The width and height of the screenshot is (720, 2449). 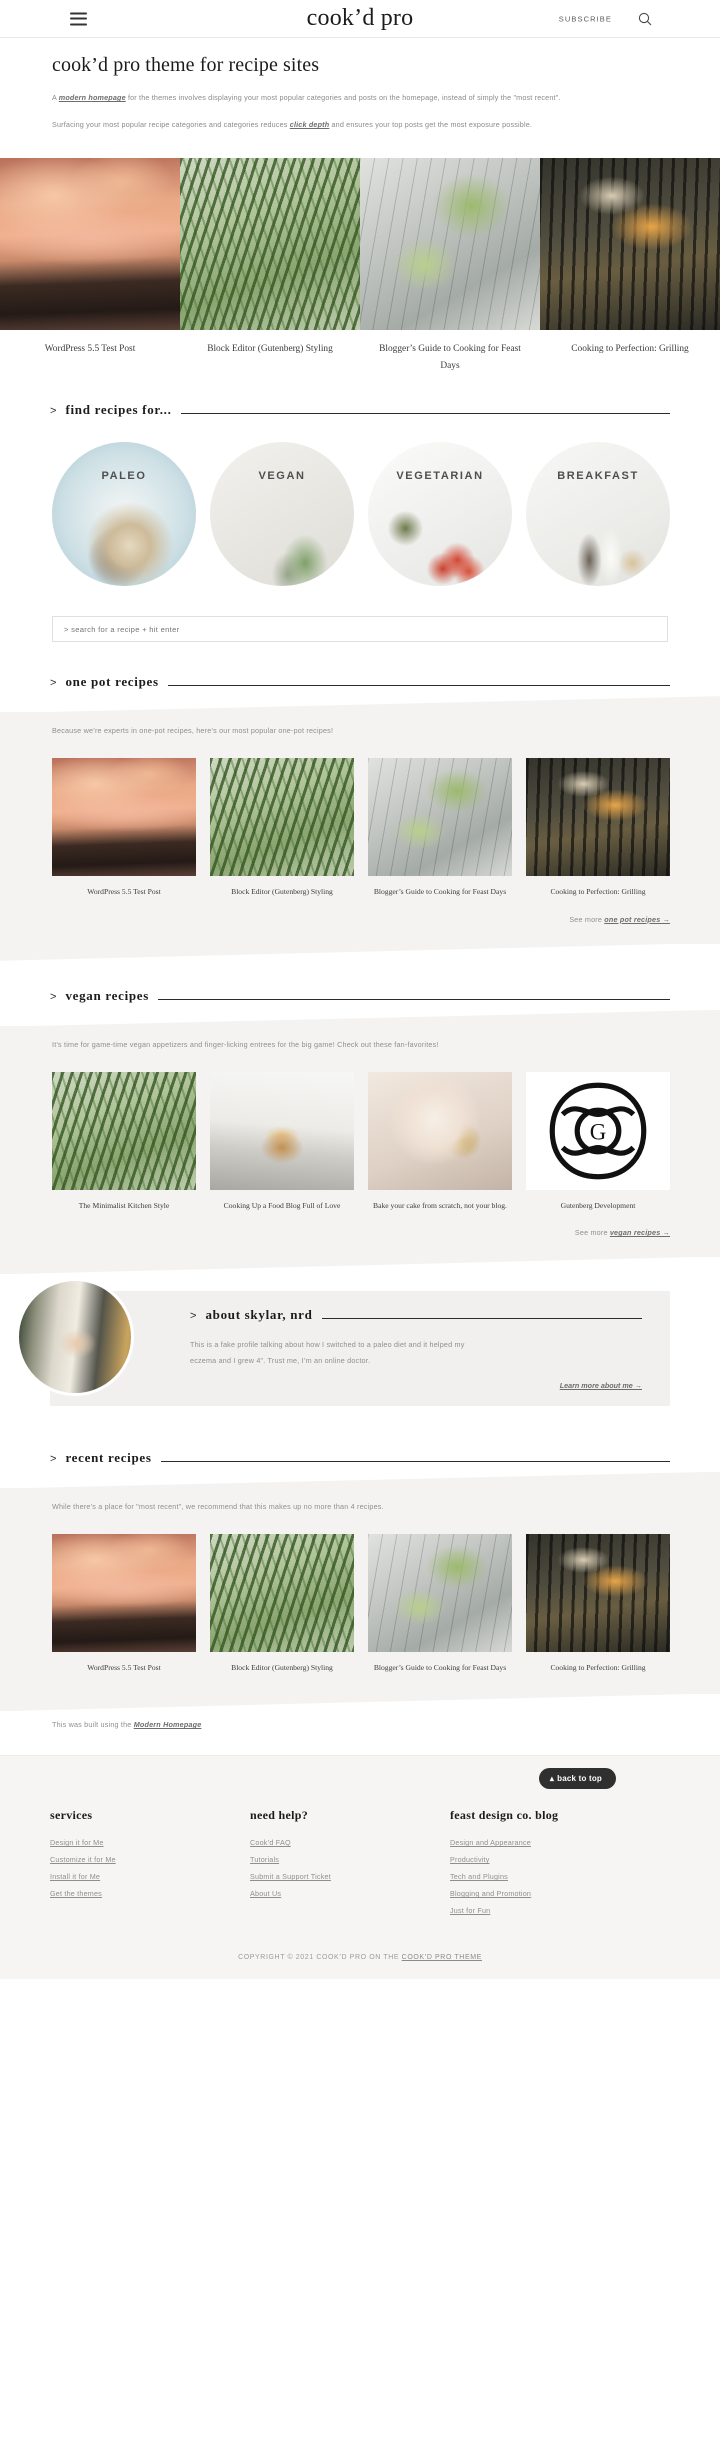 I want to click on recipe-card-title: Gutenberg Development, so click(x=598, y=1201).